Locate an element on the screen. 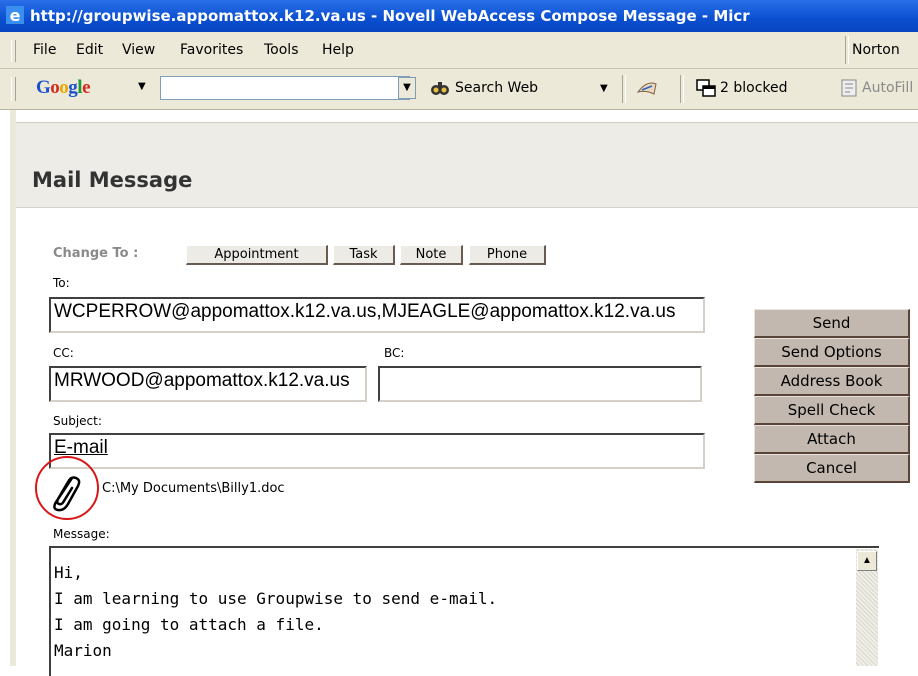 The height and width of the screenshot is (676, 918). message-line: Hi, is located at coordinates (68, 572).